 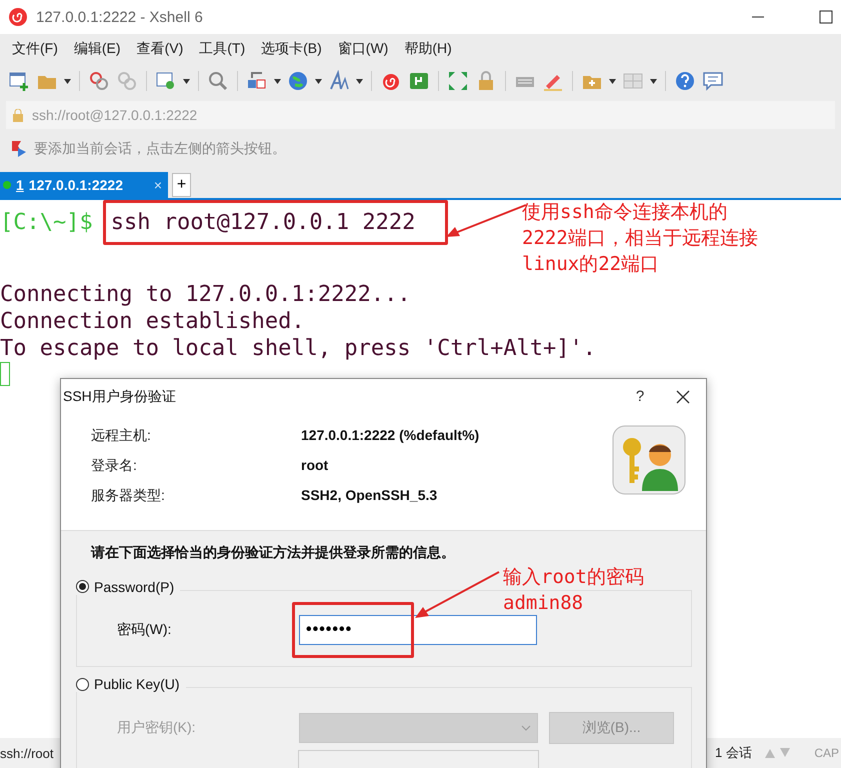 I want to click on lock-icon, so click(x=18, y=115).